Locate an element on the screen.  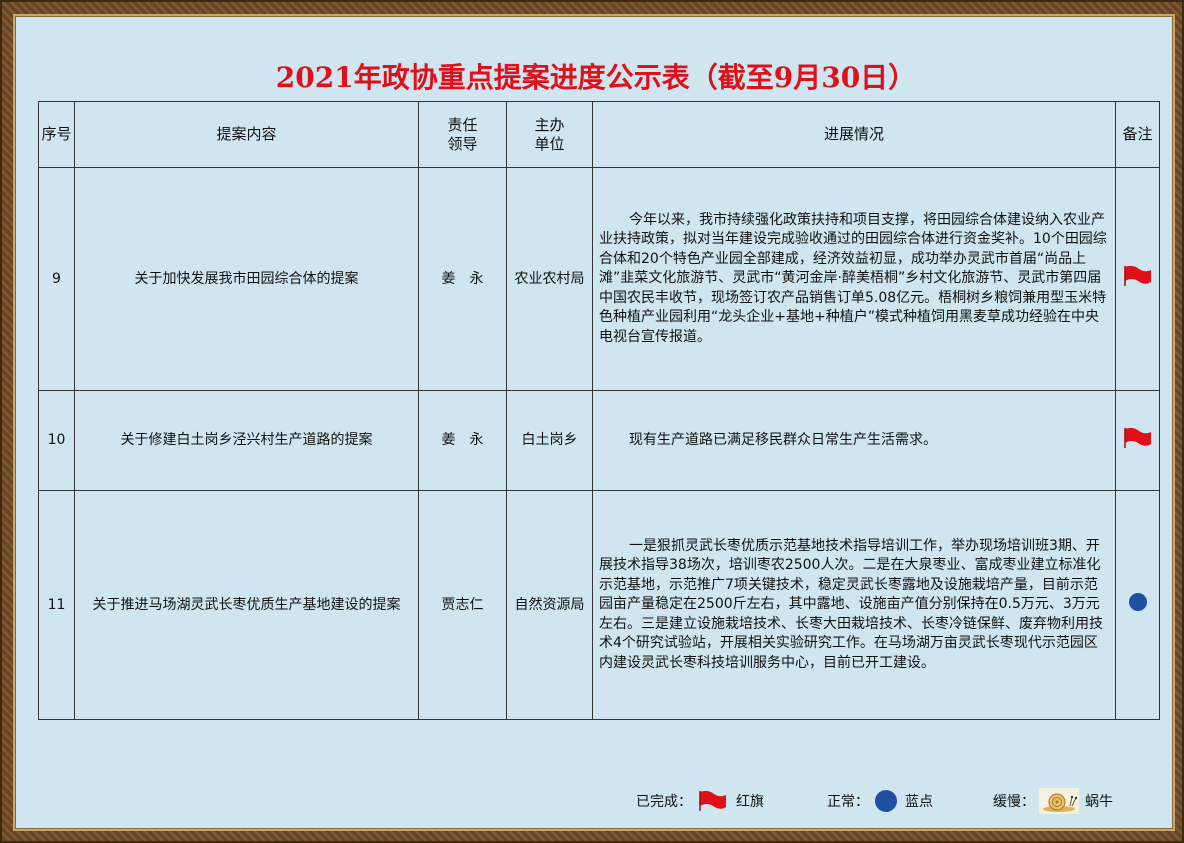
row-seq: 10 is located at coordinates (56, 440).